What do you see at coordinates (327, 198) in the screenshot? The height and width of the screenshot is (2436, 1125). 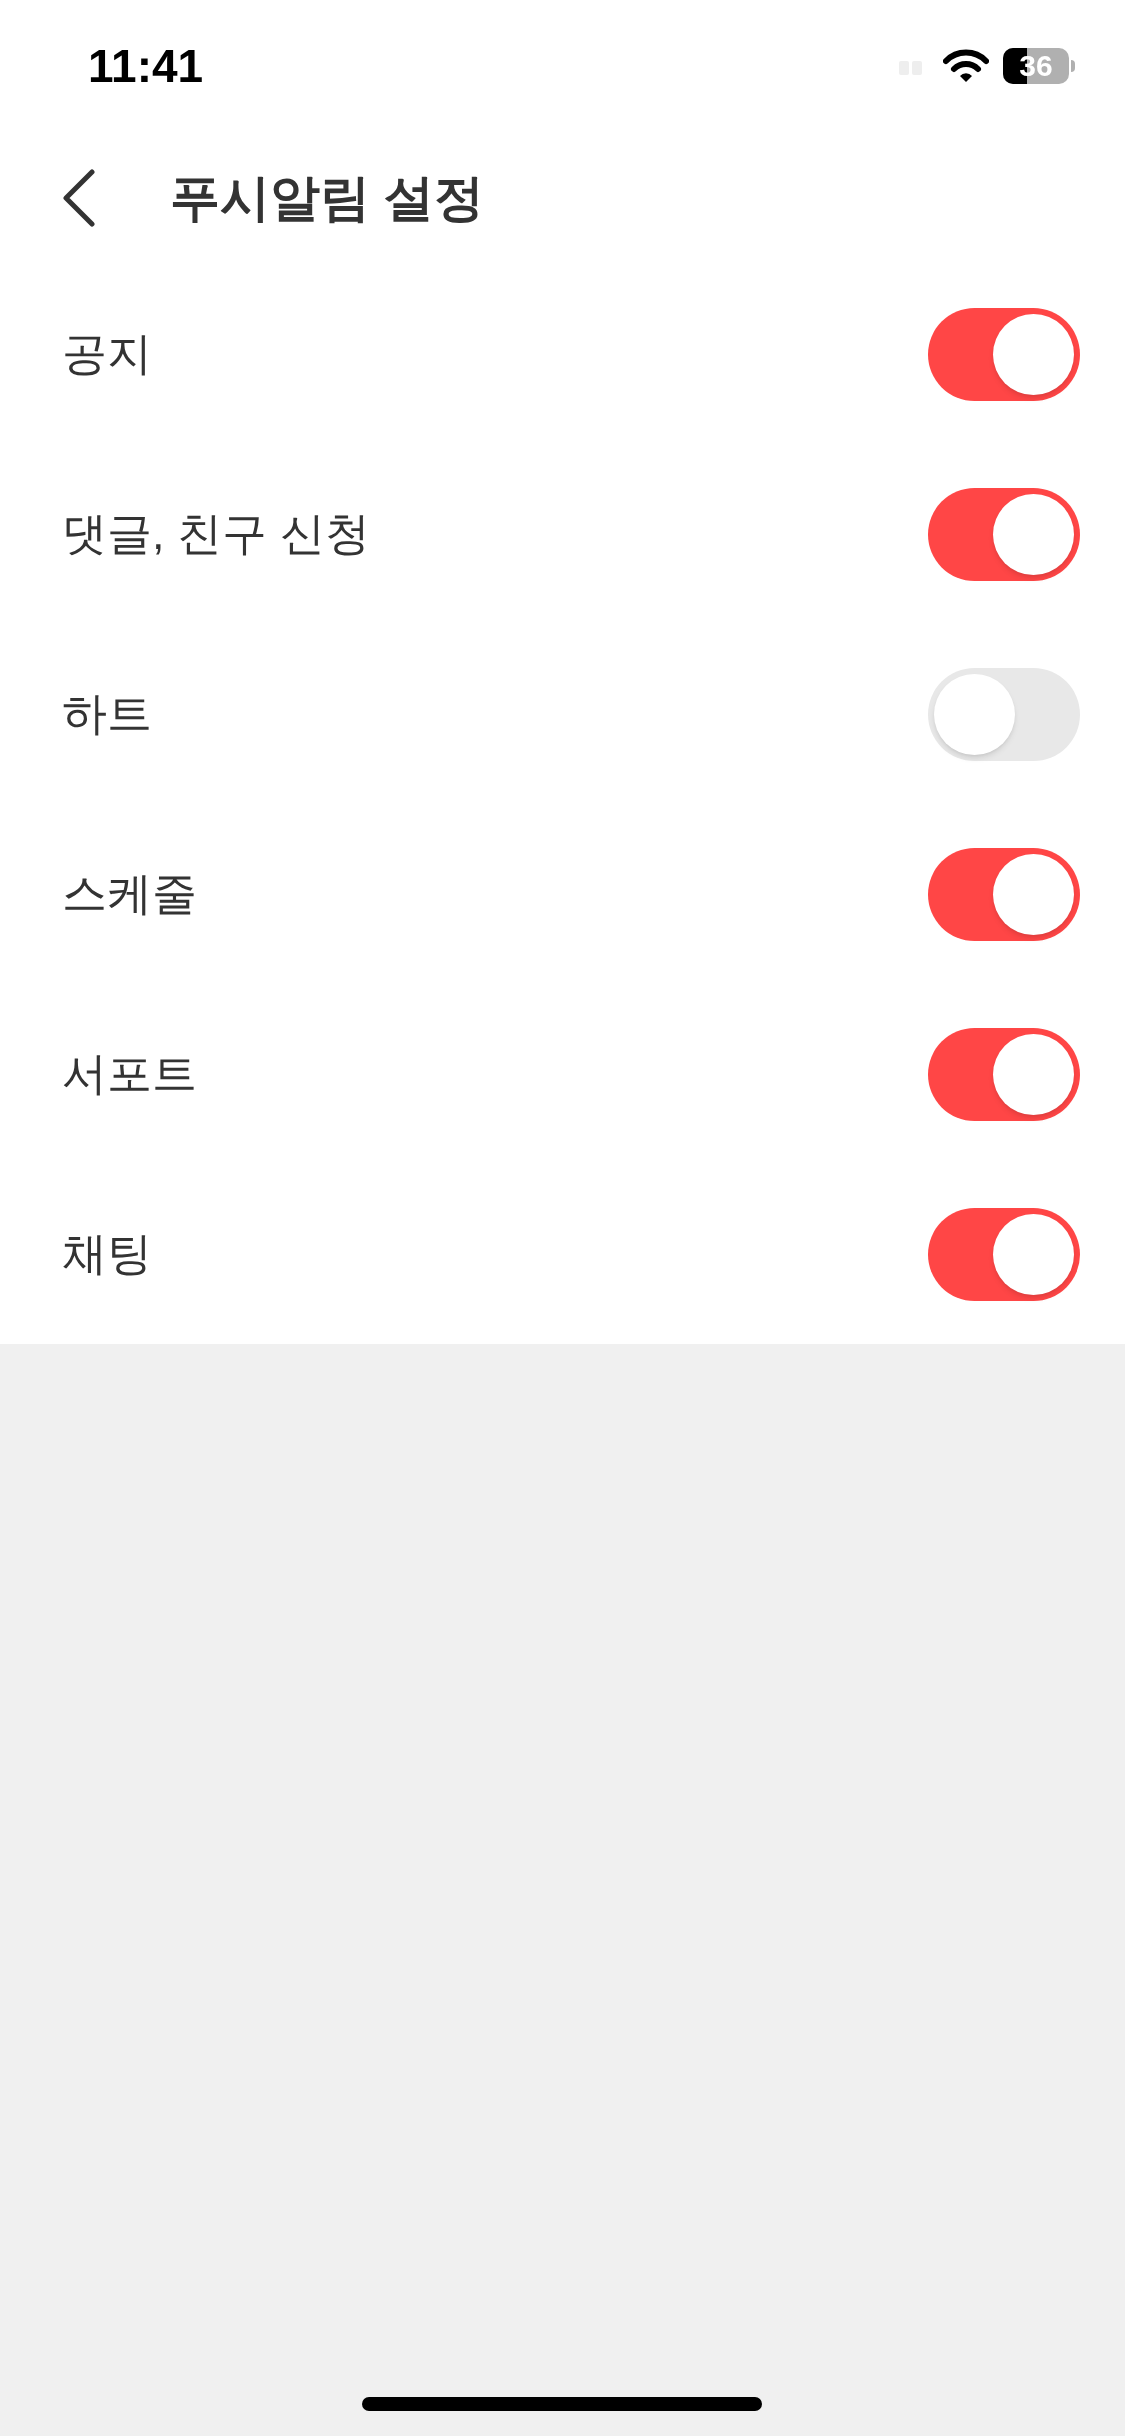 I see `page-title: 푸시알림 설정` at bounding box center [327, 198].